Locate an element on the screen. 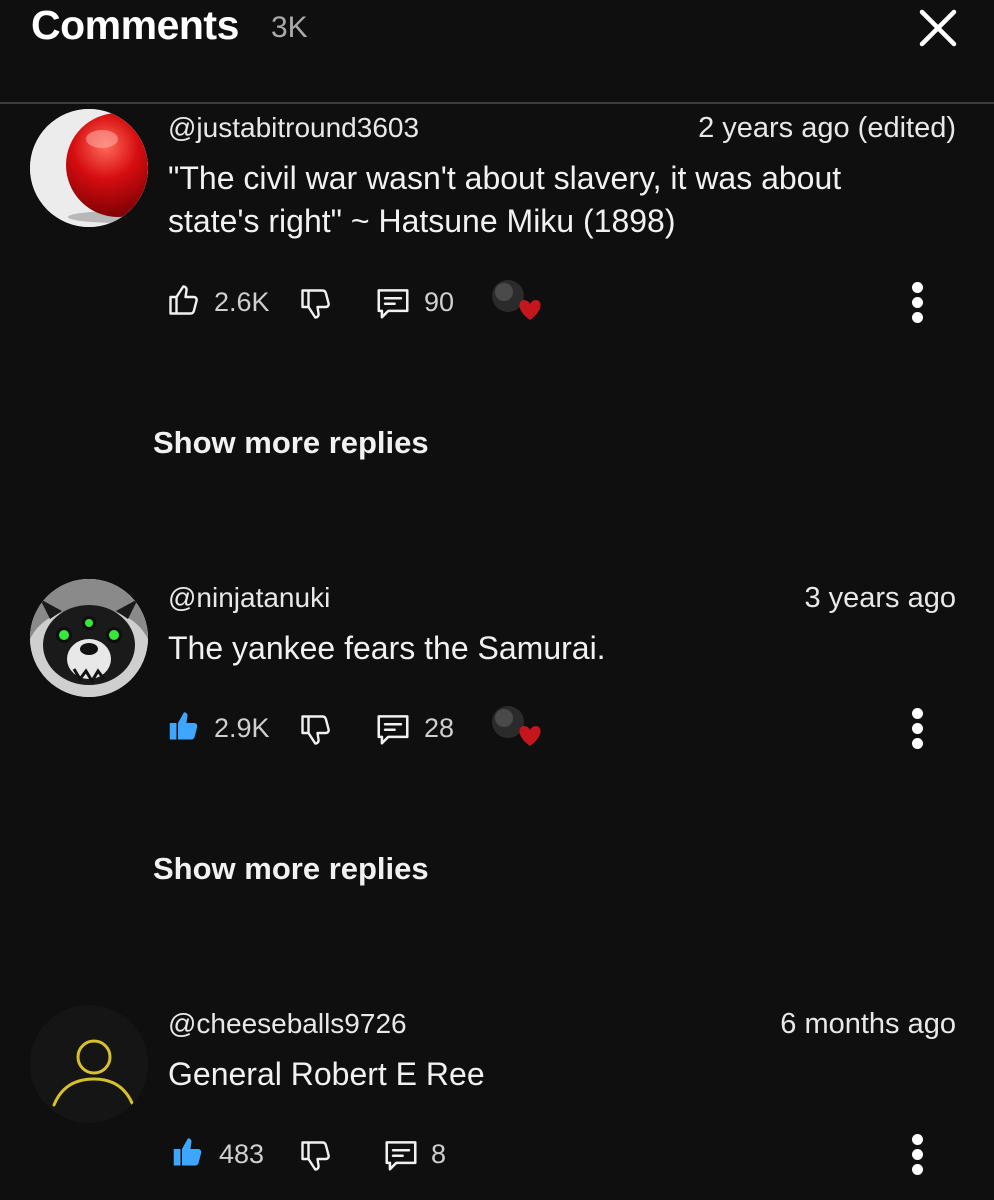  like-count: 2.6K is located at coordinates (242, 302).